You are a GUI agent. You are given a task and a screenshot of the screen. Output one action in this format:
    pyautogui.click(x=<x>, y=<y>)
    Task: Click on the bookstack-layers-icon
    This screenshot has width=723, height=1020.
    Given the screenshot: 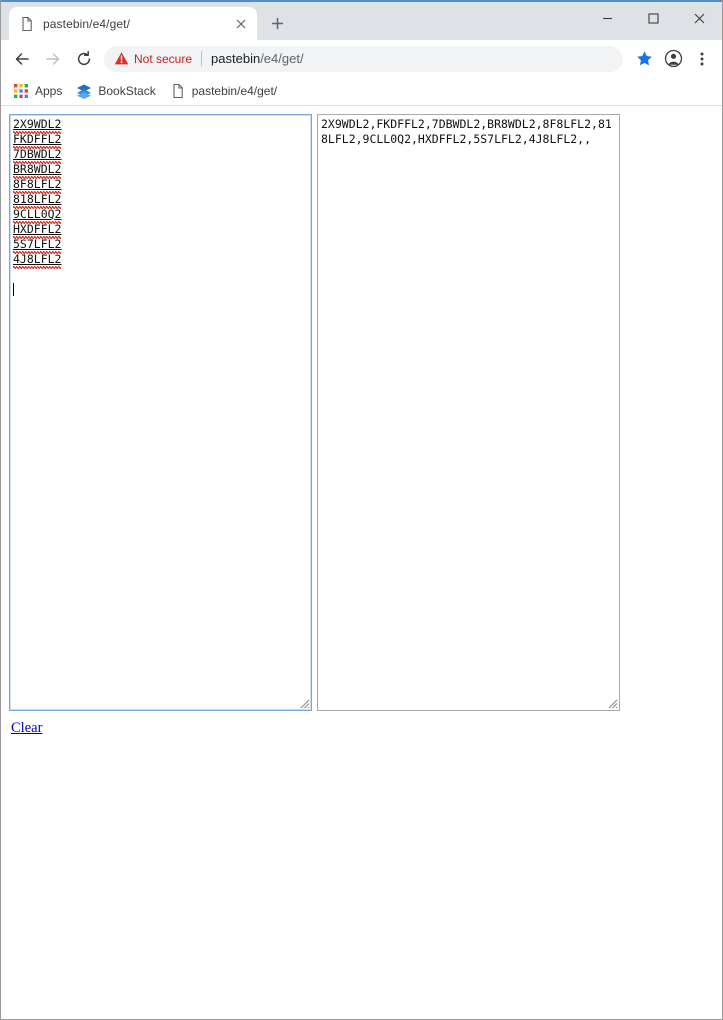 What is the action you would take?
    pyautogui.click(x=84, y=91)
    